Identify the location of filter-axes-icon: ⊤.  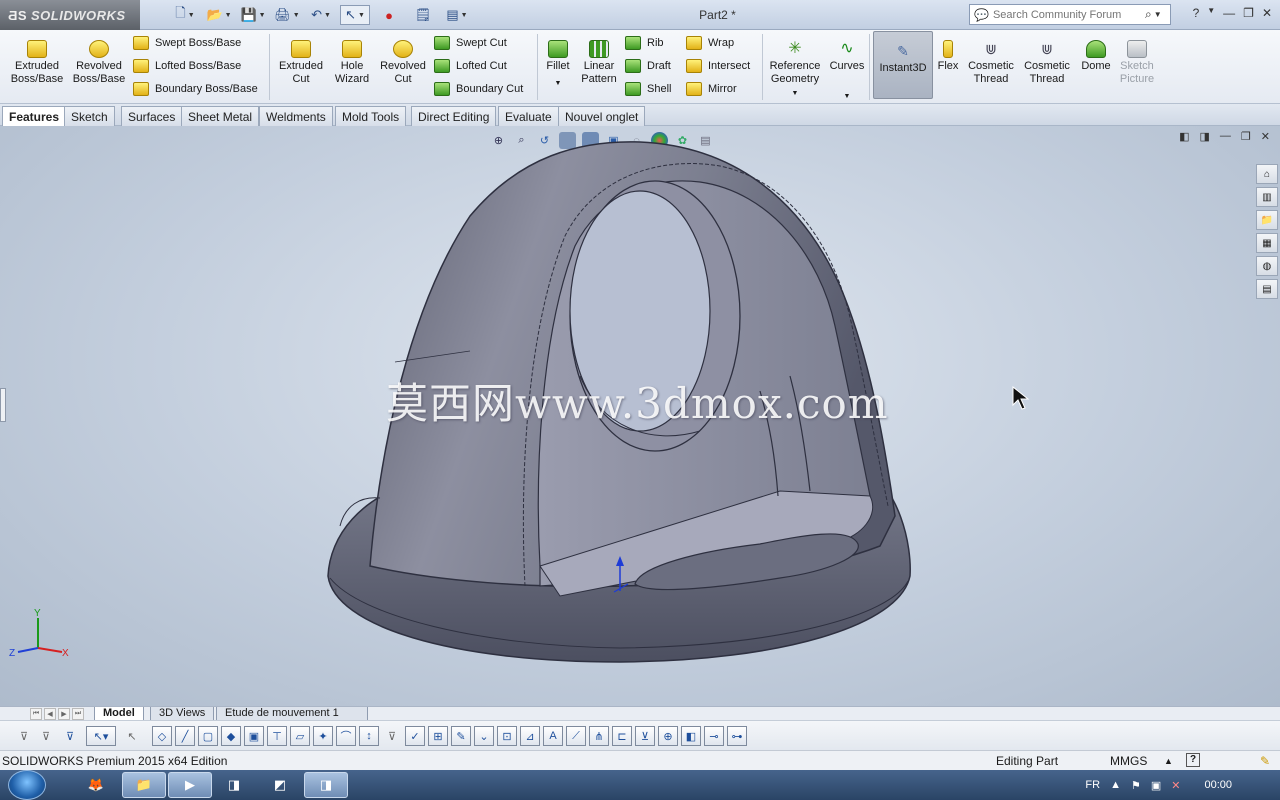
(277, 736).